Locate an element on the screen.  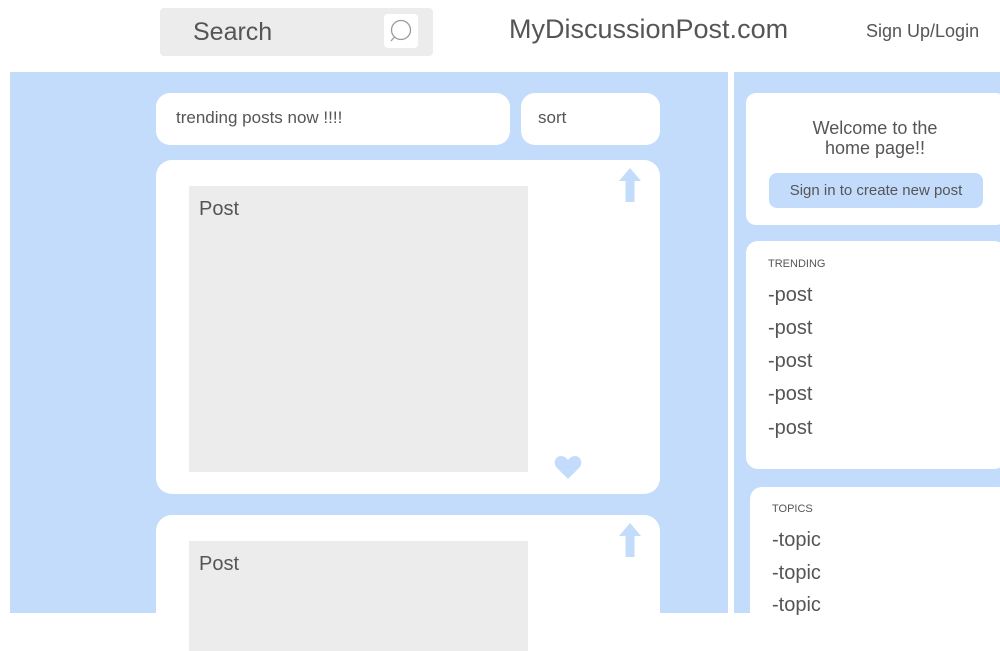
feed-heading-bar: trending posts now !!!! is located at coordinates (333, 119).